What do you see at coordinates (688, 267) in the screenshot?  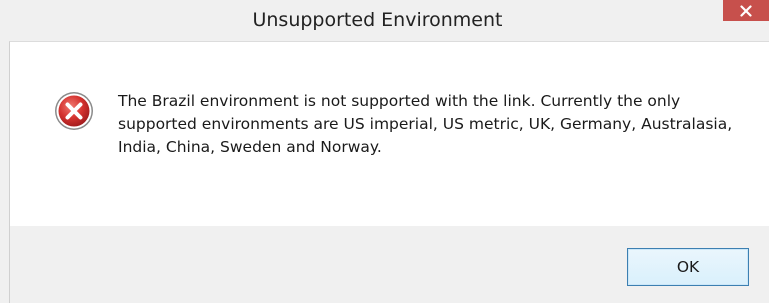 I see `ok-button: OK` at bounding box center [688, 267].